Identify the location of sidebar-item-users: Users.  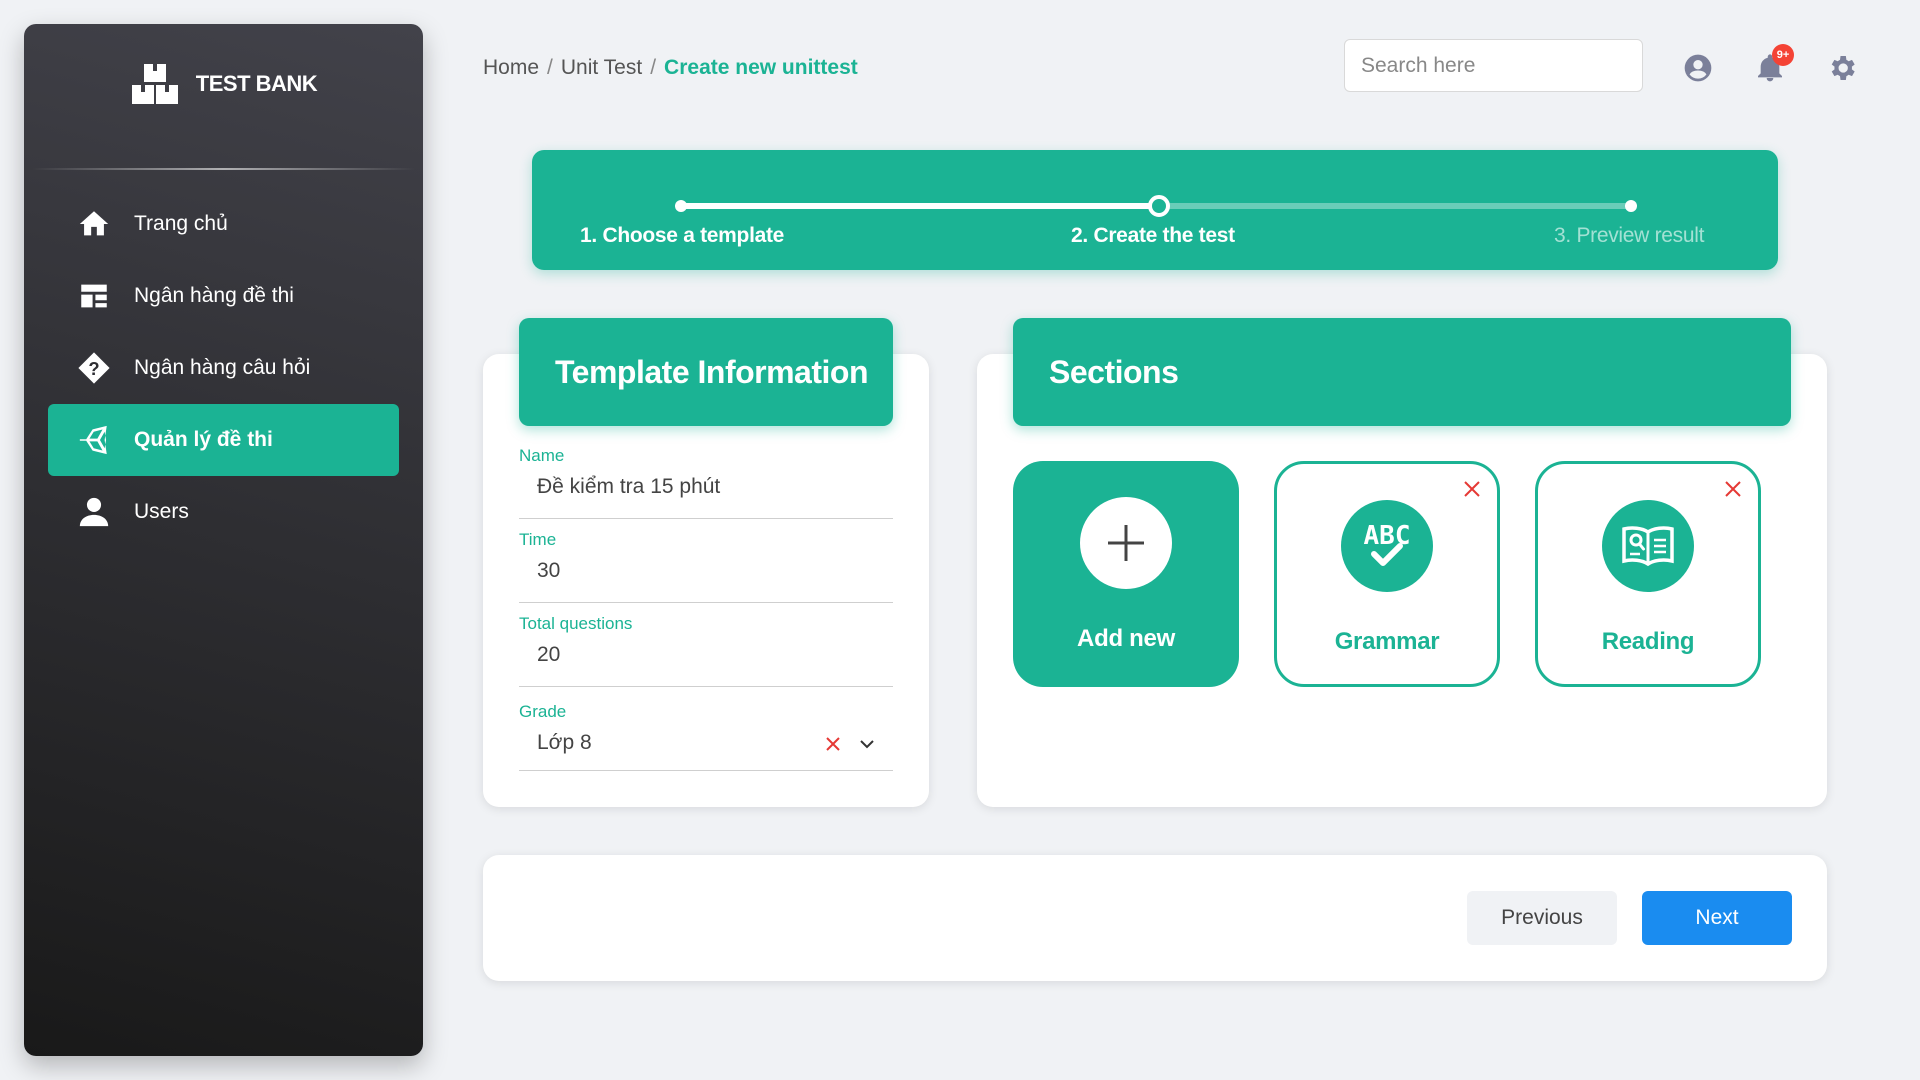
(223, 512).